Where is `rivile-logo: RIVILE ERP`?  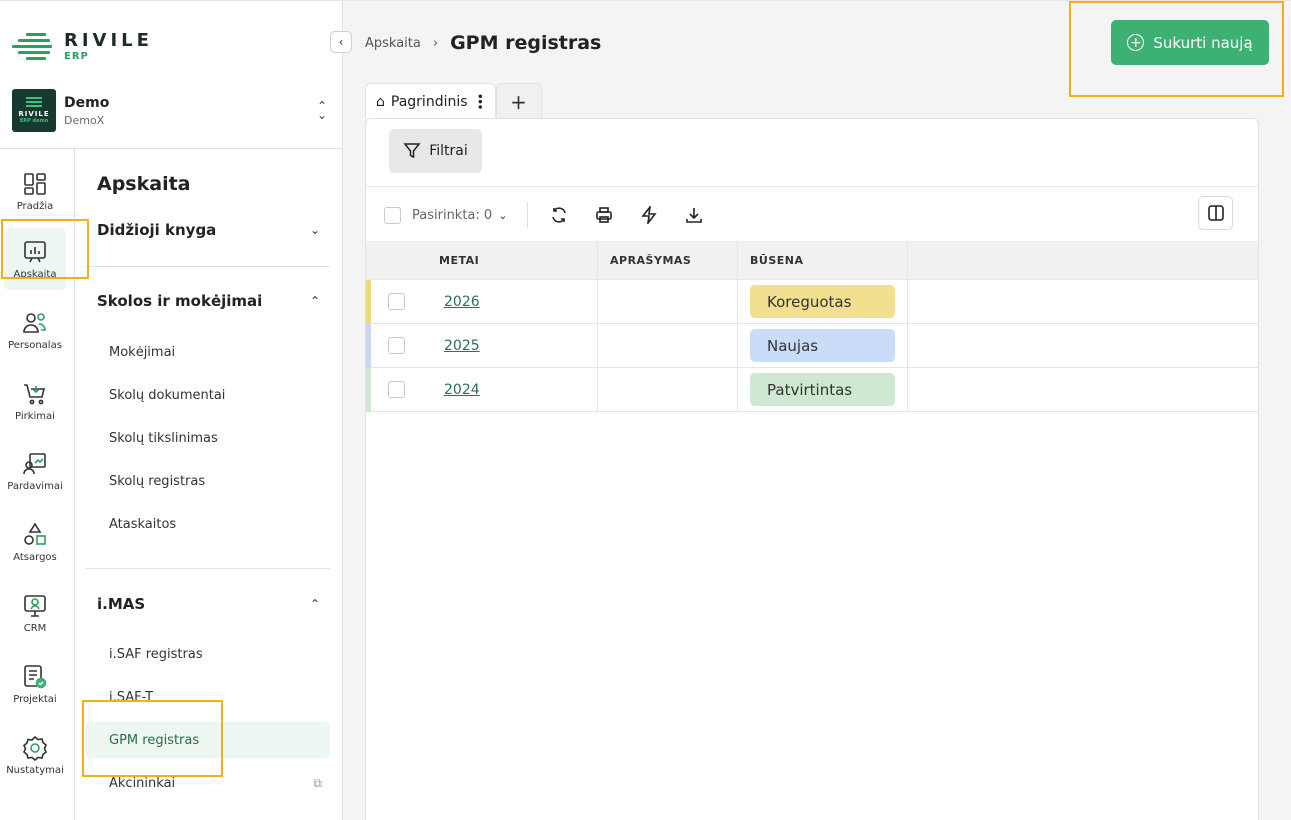 rivile-logo: RIVILE ERP is located at coordinates (82, 47).